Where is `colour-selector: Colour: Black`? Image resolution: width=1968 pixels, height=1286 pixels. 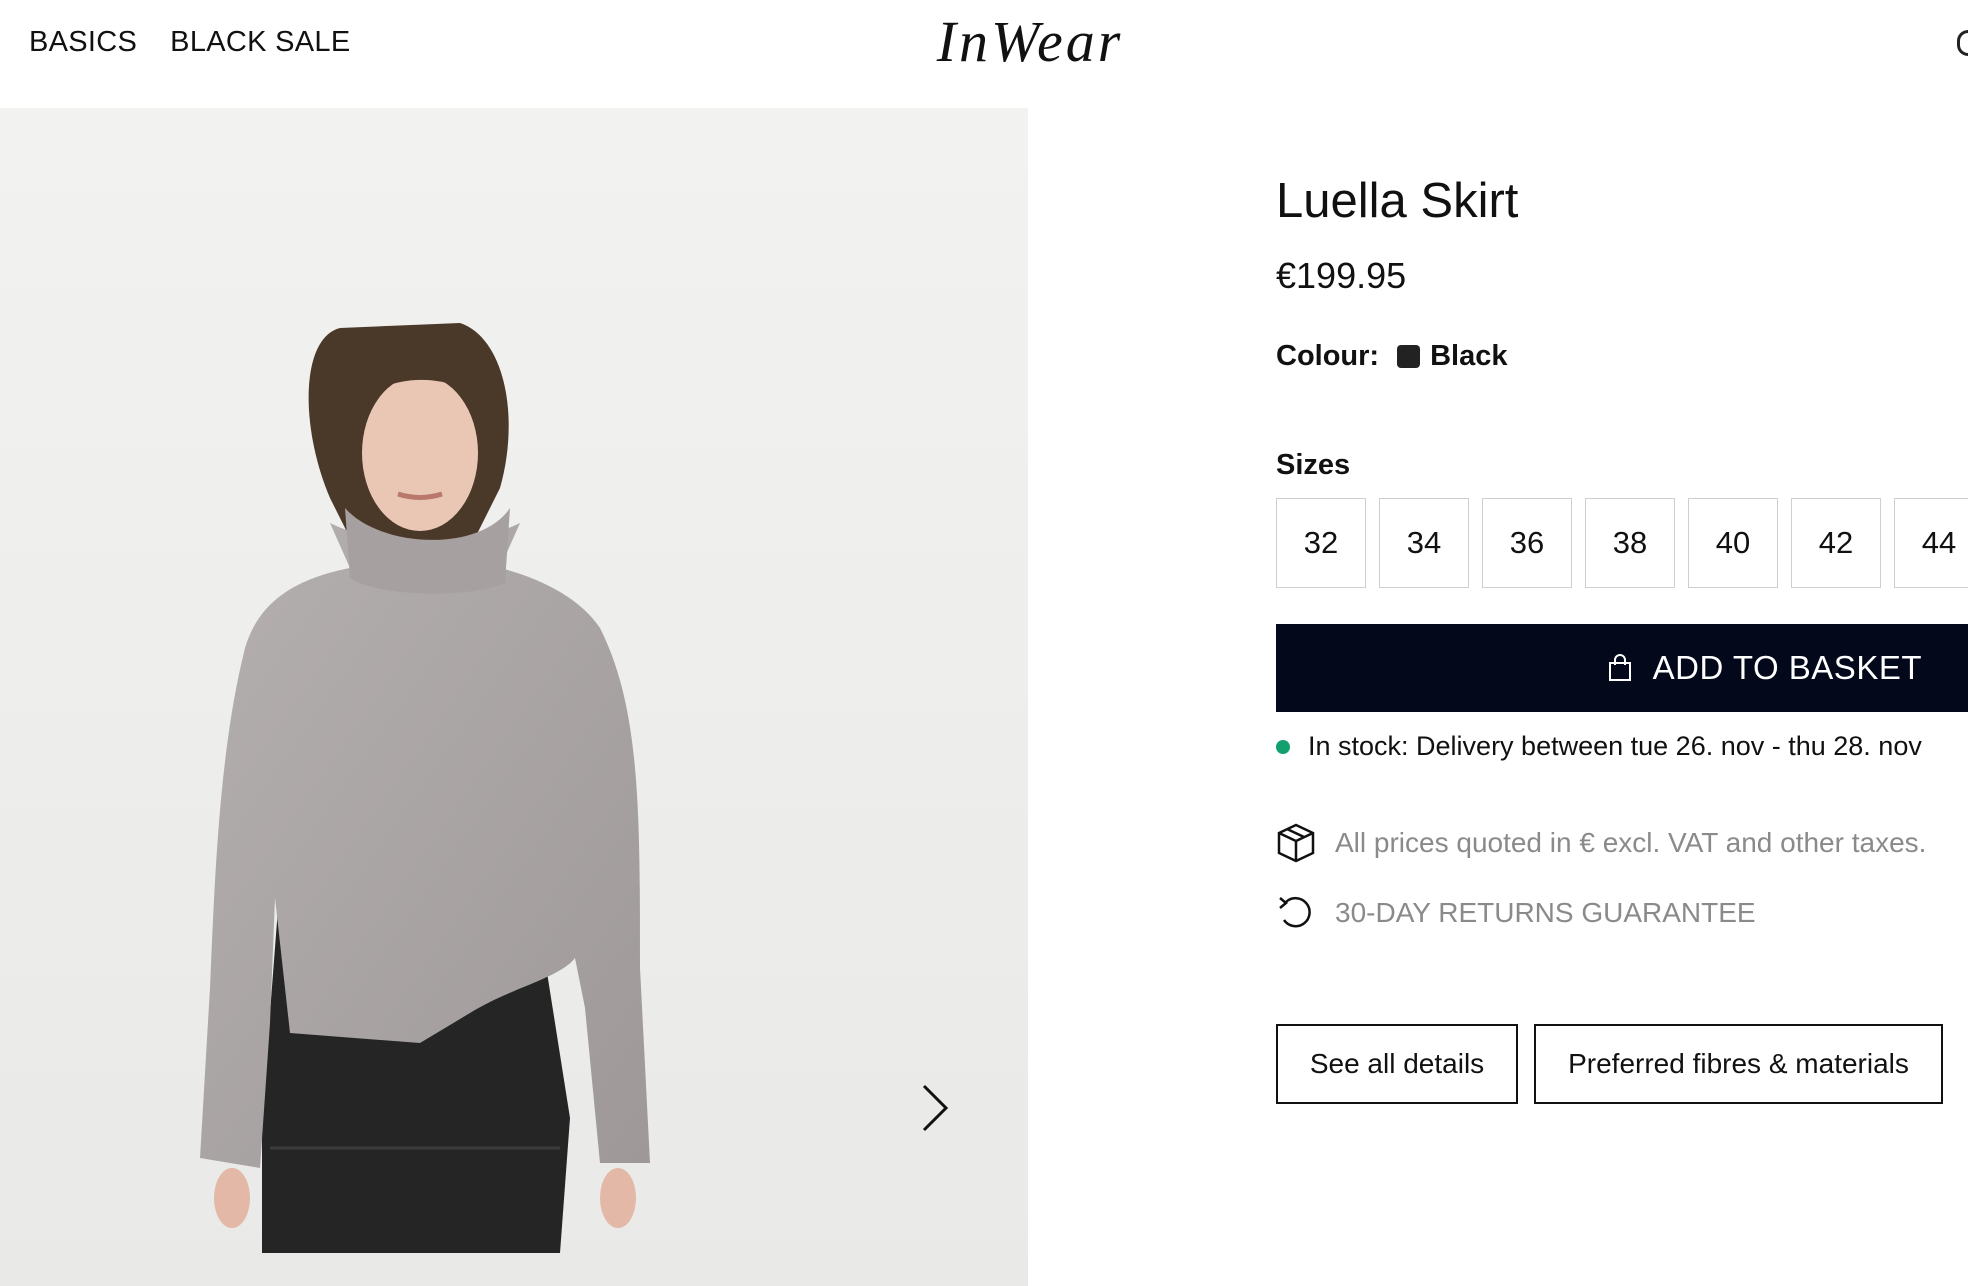
colour-selector: Colour: Black is located at coordinates (1391, 356).